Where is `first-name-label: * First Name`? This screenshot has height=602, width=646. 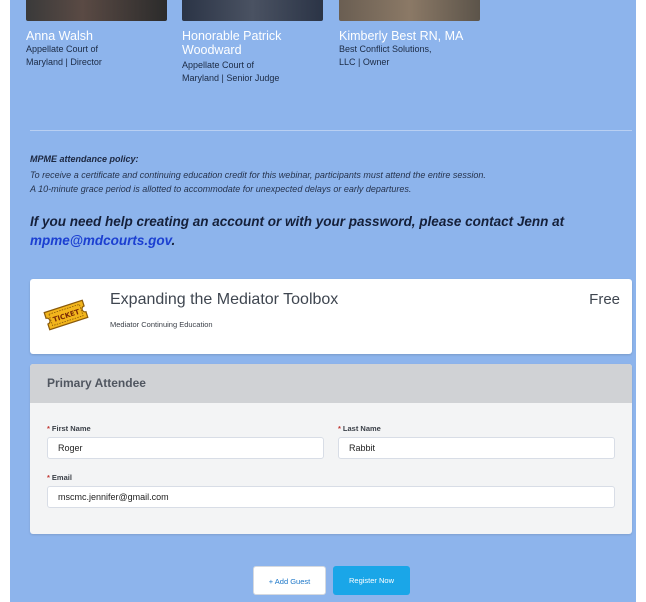 first-name-label: * First Name is located at coordinates (69, 428).